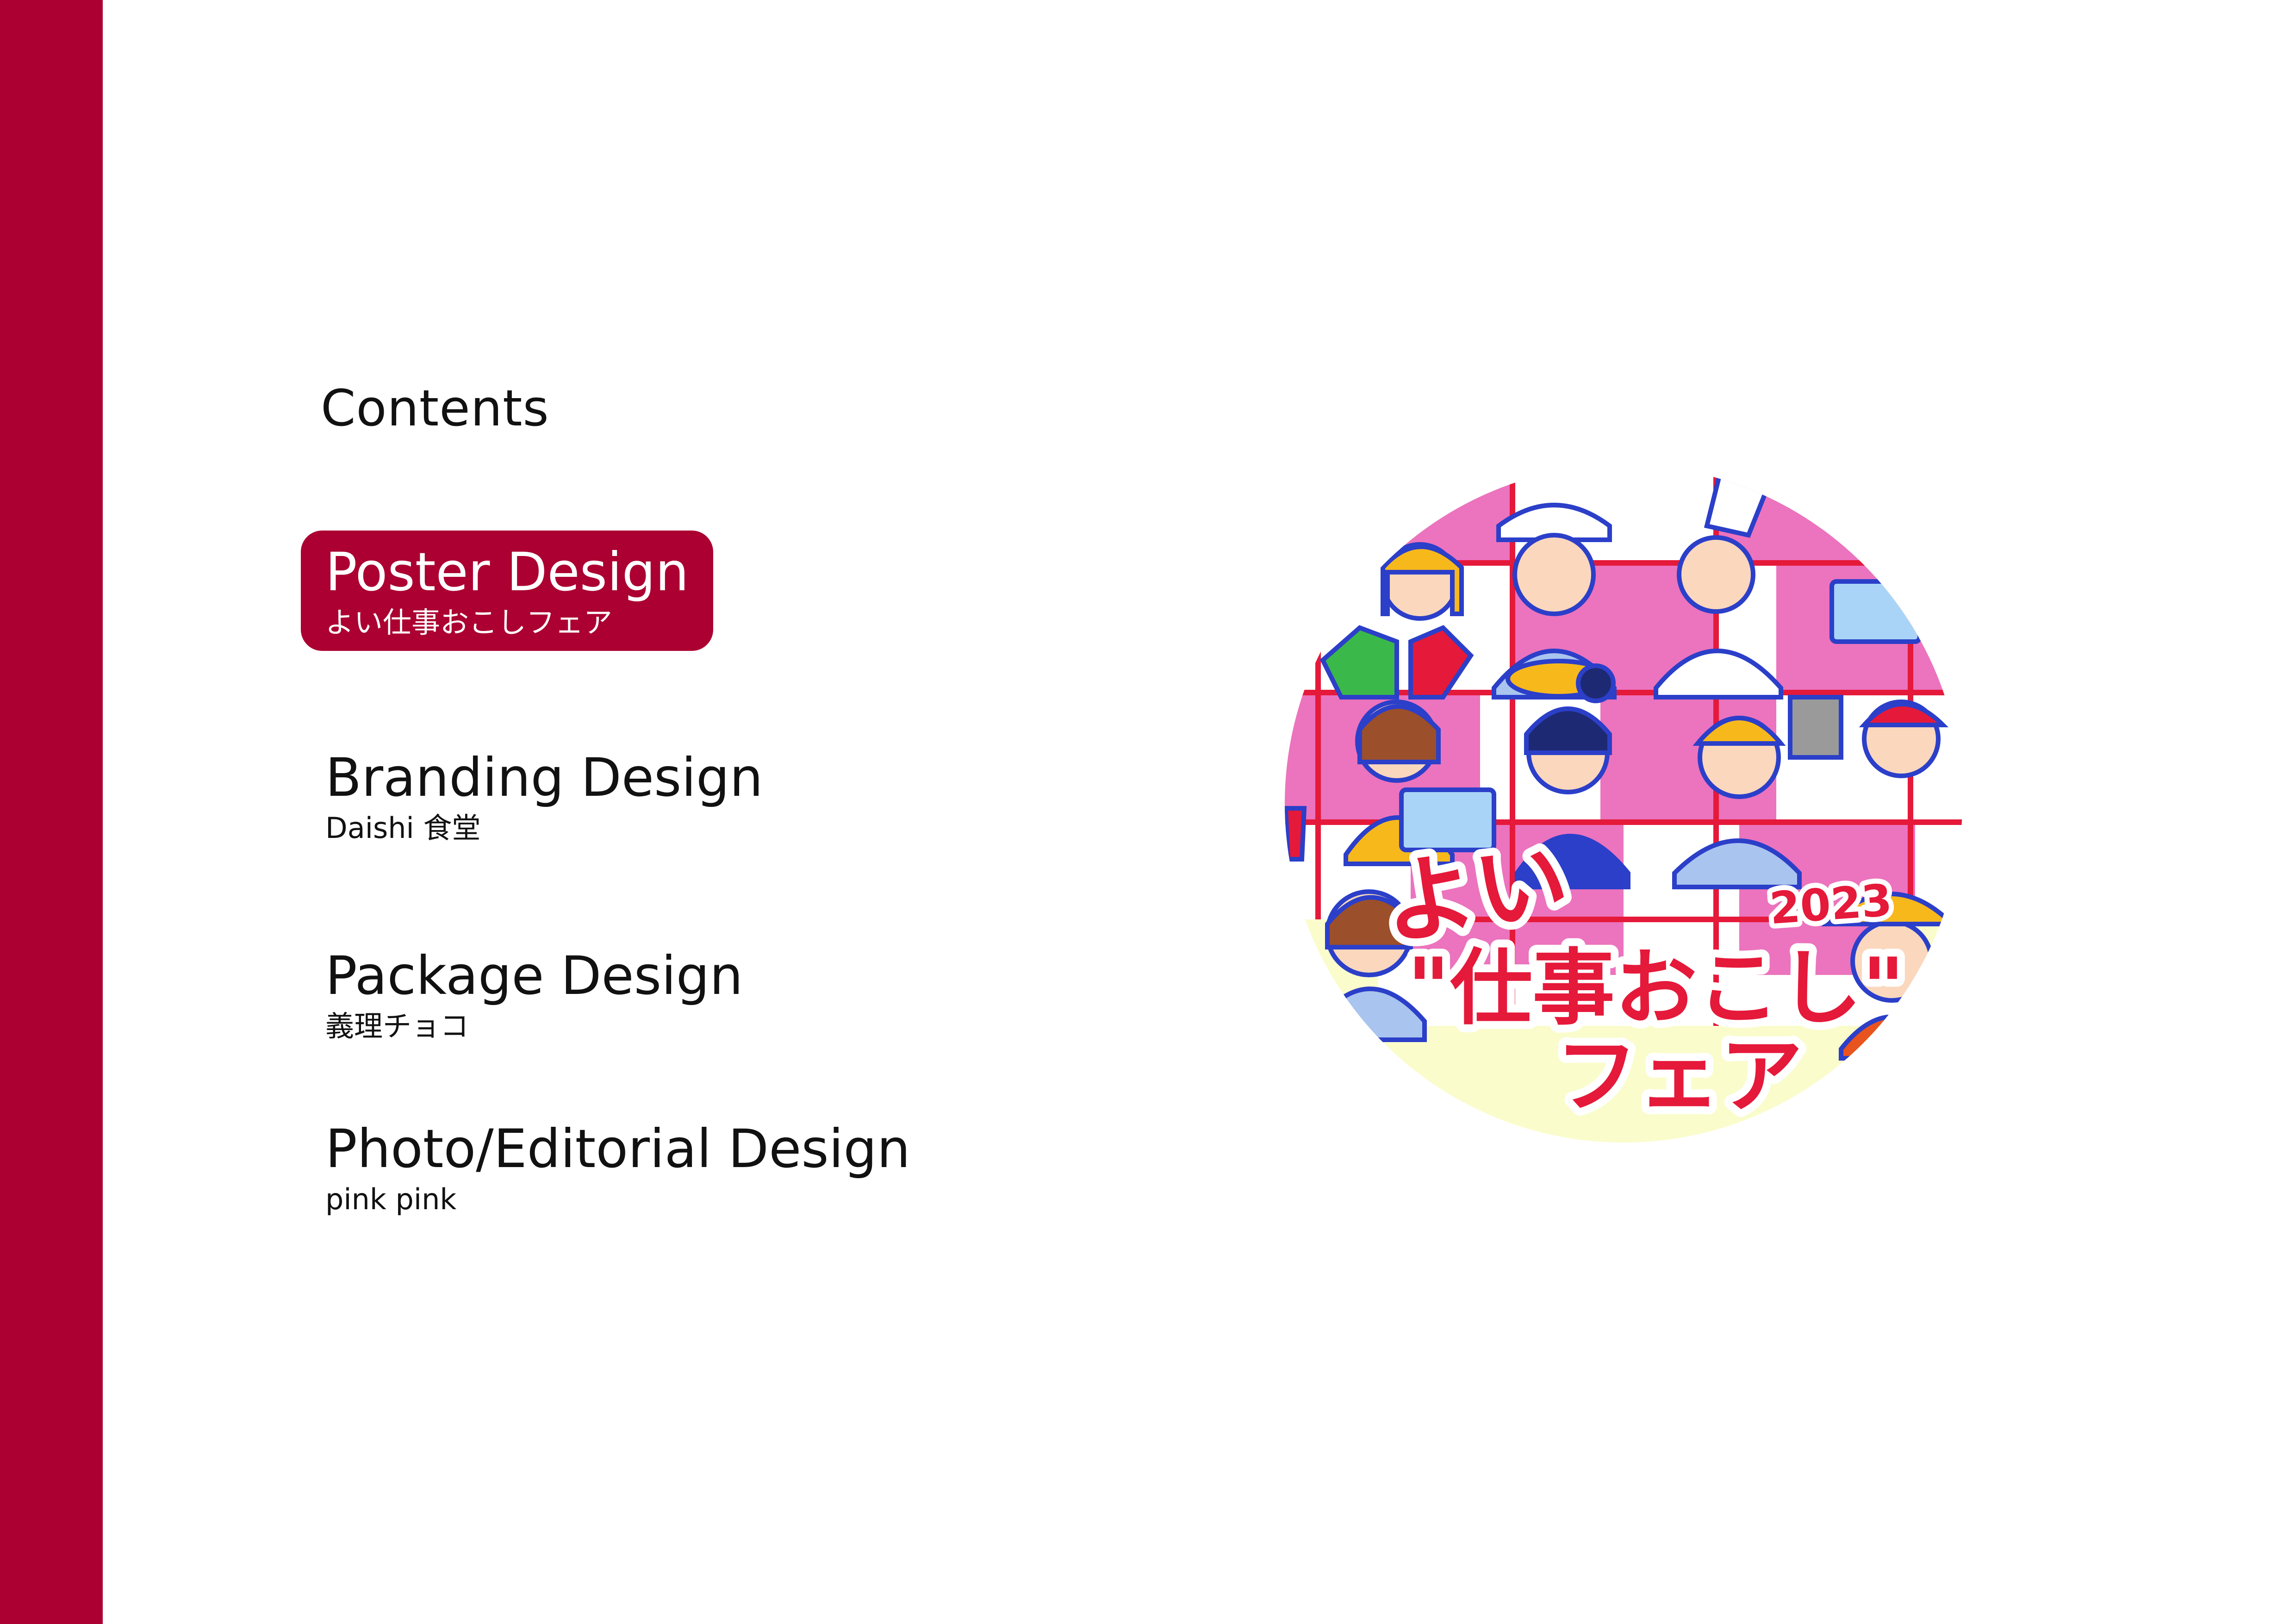 The width and height of the screenshot is (2296, 1624). I want to click on poster-title-line2: "仕事おこし", so click(1655, 988).